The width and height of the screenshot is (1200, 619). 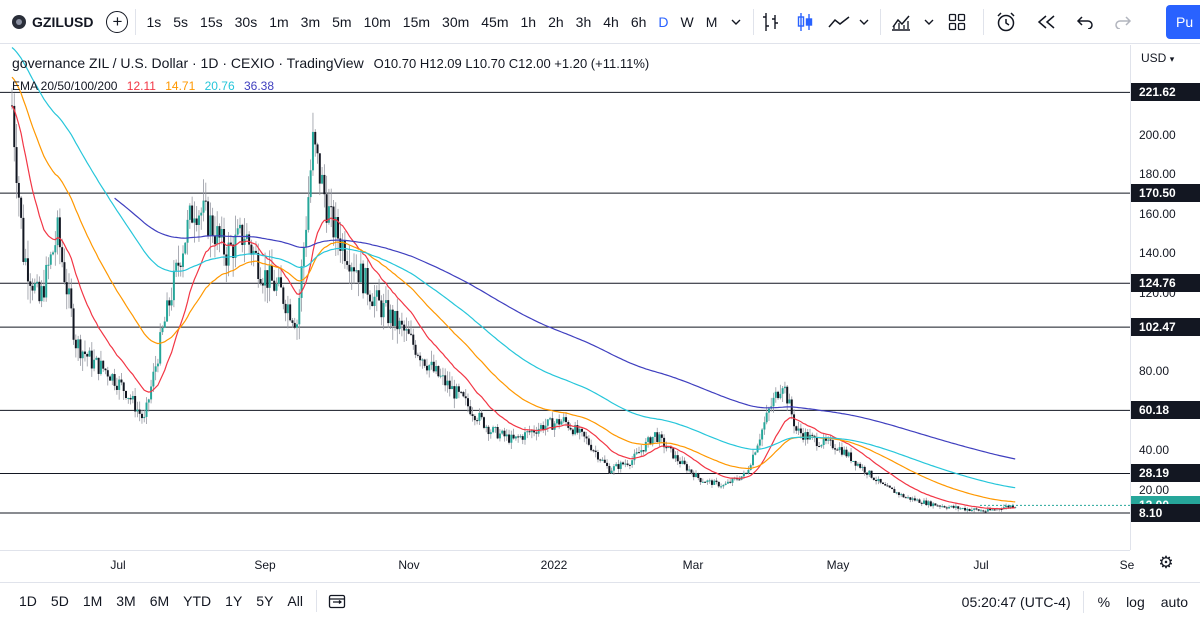 What do you see at coordinates (341, 22) in the screenshot?
I see `interval-5m: 5m` at bounding box center [341, 22].